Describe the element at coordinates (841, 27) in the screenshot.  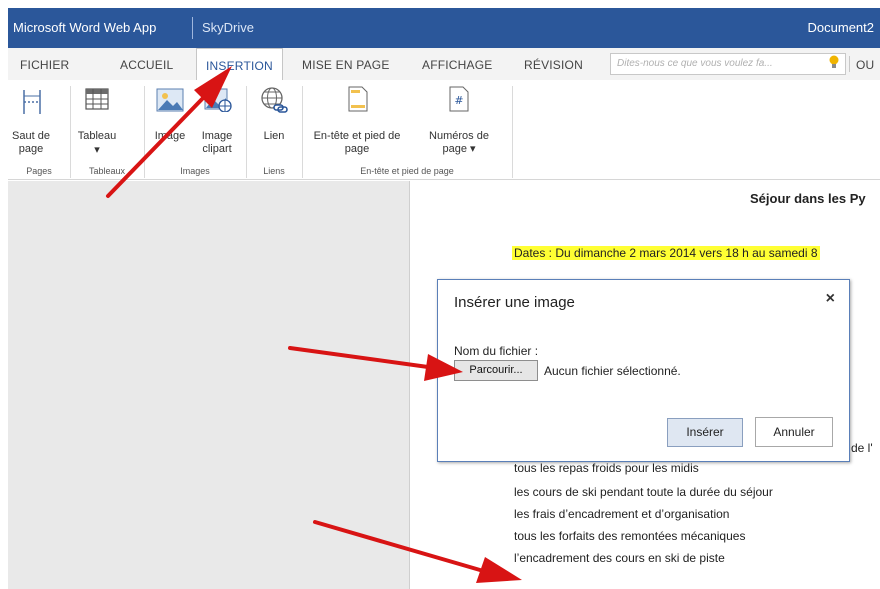
I see `document-name: Document2` at that location.